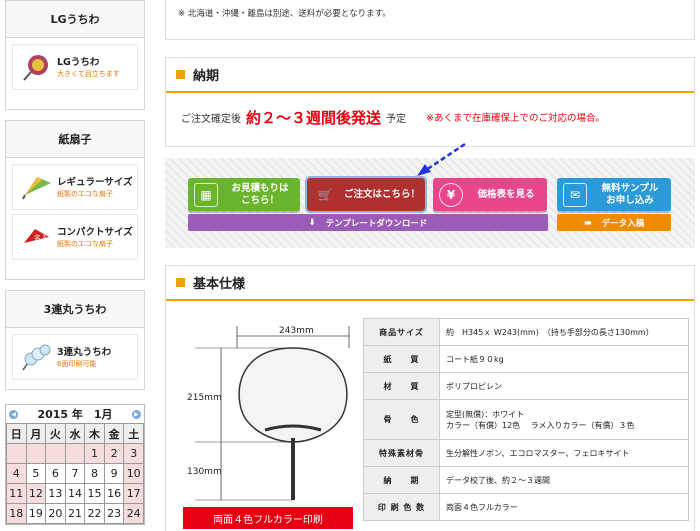  I want to click on calendar-day: 6, so click(55, 473).